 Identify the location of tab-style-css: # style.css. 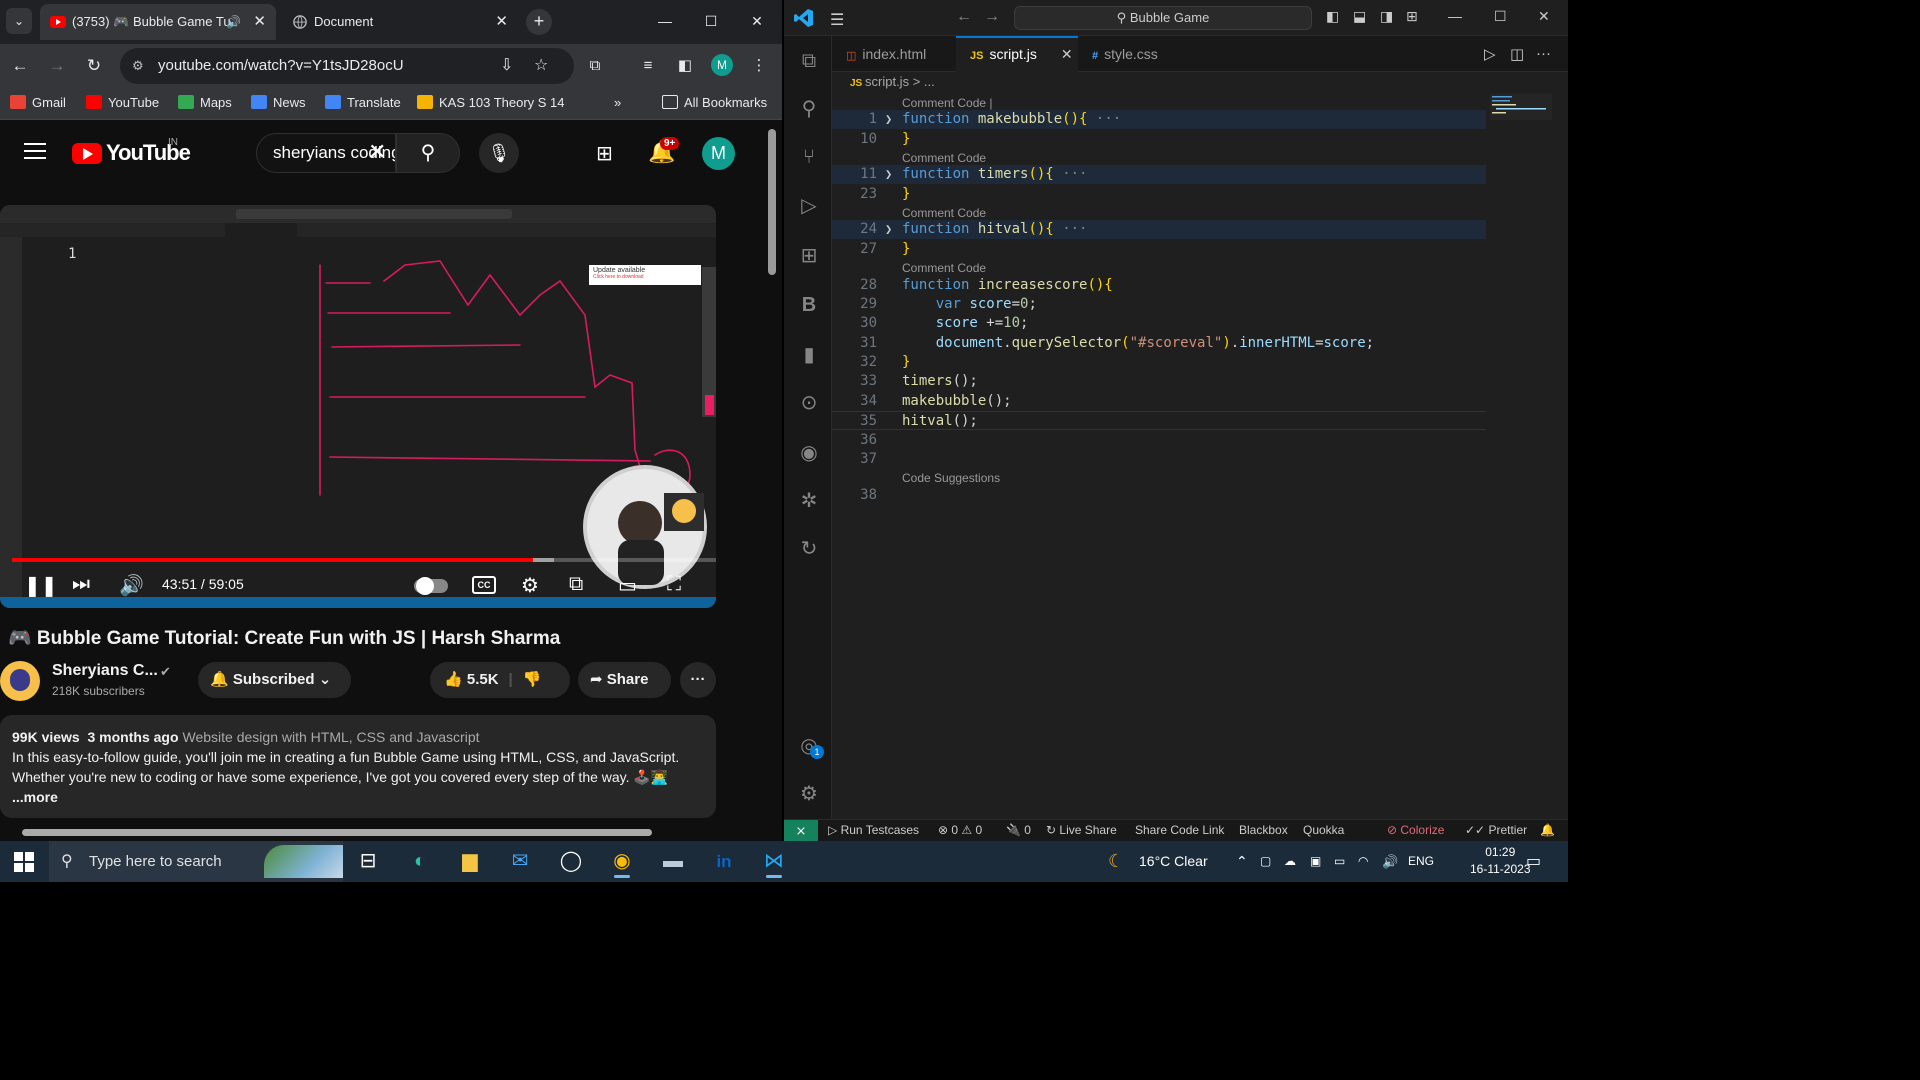
(1138, 54).